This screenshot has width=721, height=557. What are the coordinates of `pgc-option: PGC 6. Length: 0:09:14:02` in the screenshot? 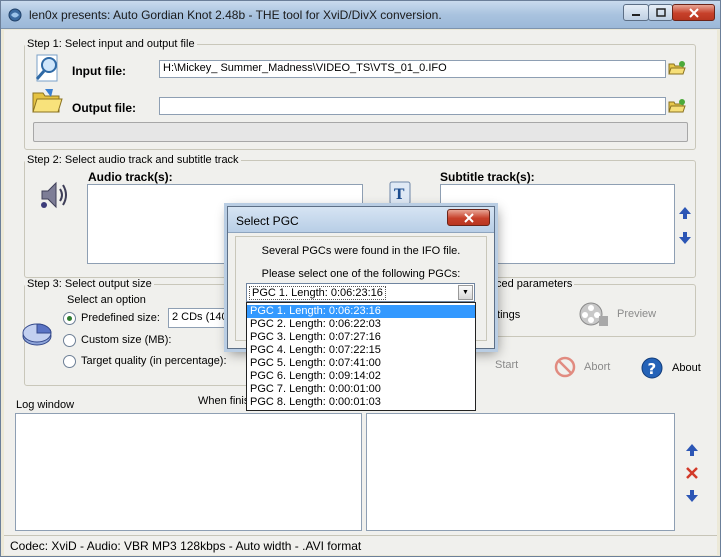 It's located at (361, 376).